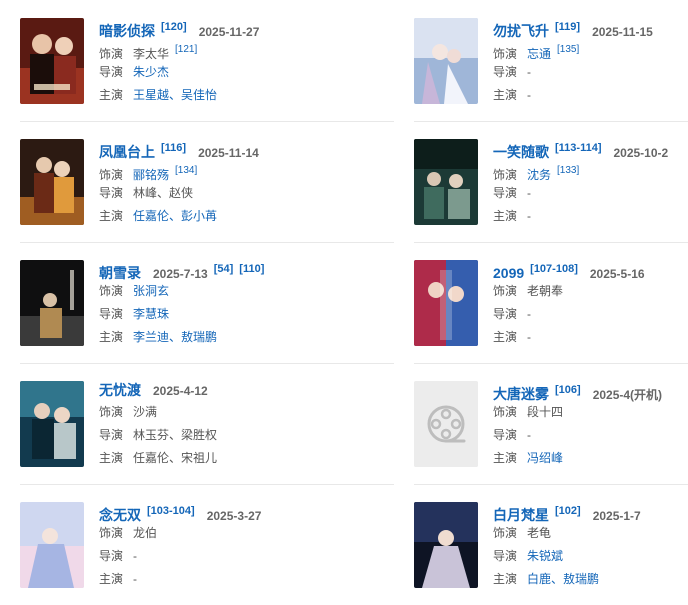 The height and width of the screenshot is (605, 688). Describe the element at coordinates (622, 32) in the screenshot. I see `release-date: 2025-11-15` at that location.